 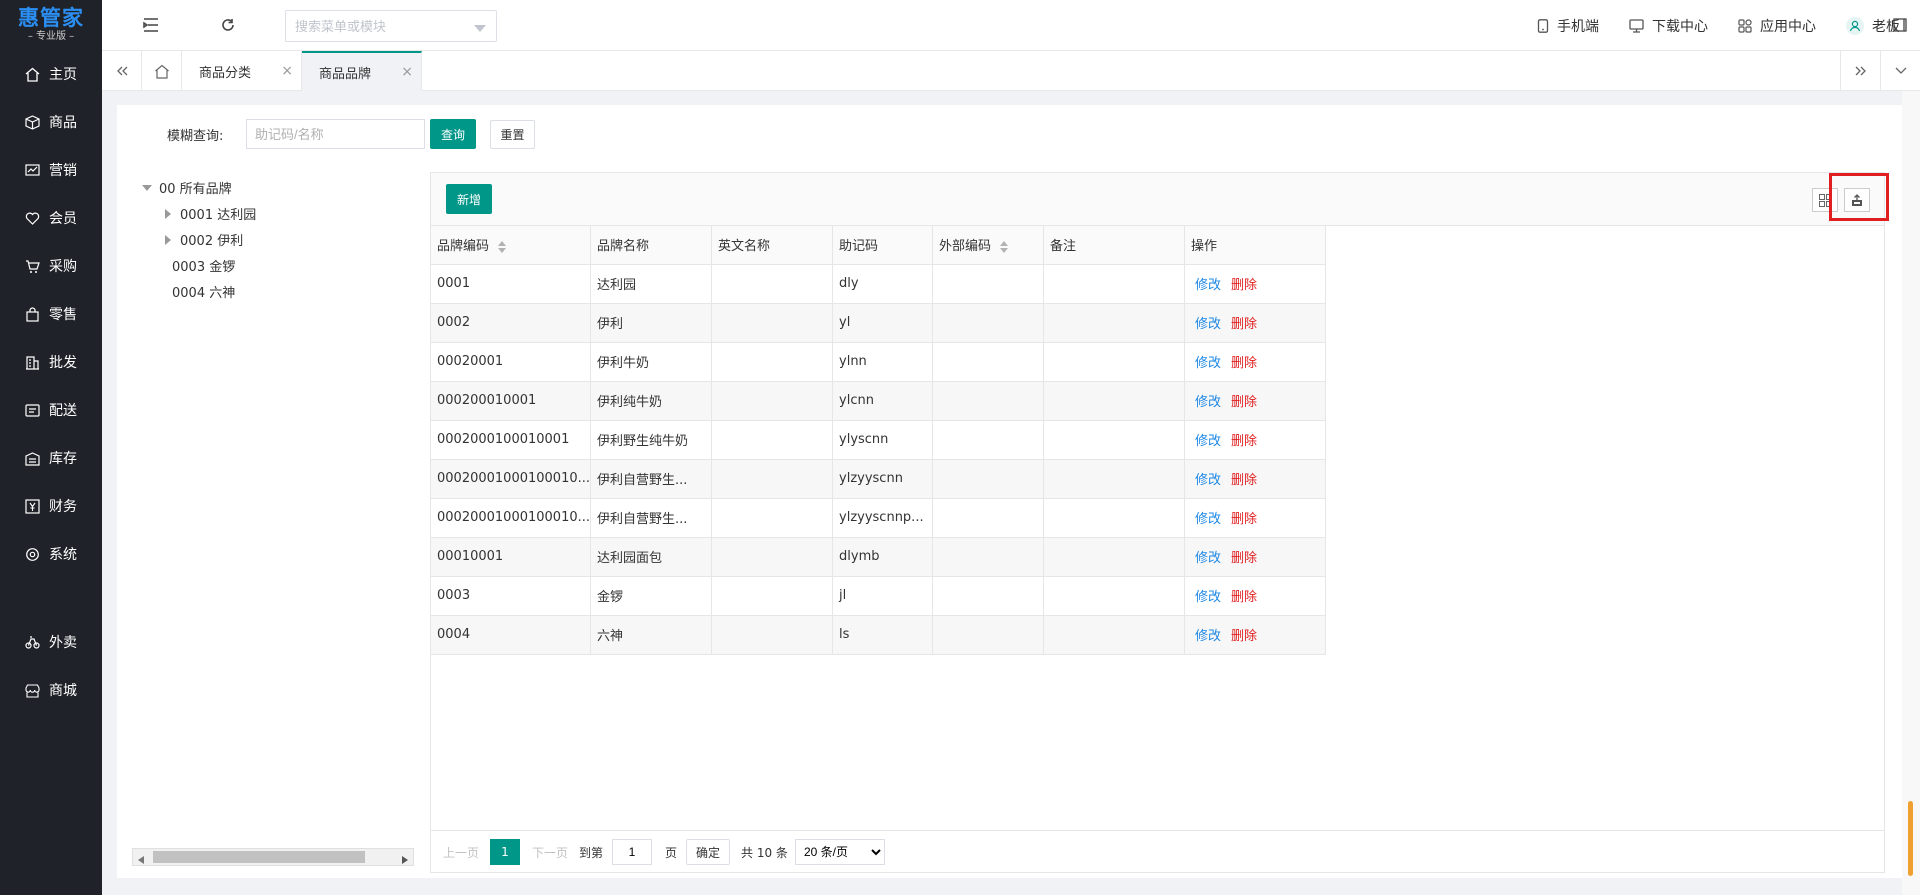 What do you see at coordinates (883, 284) in the screenshot?
I see `cell-mnemonic: dly` at bounding box center [883, 284].